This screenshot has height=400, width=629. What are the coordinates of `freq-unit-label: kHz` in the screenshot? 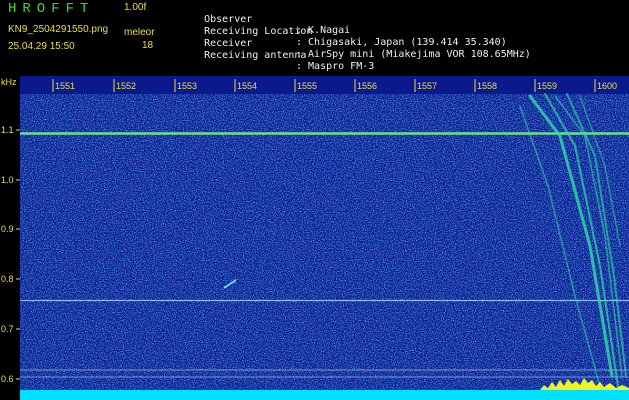 It's located at (9, 82).